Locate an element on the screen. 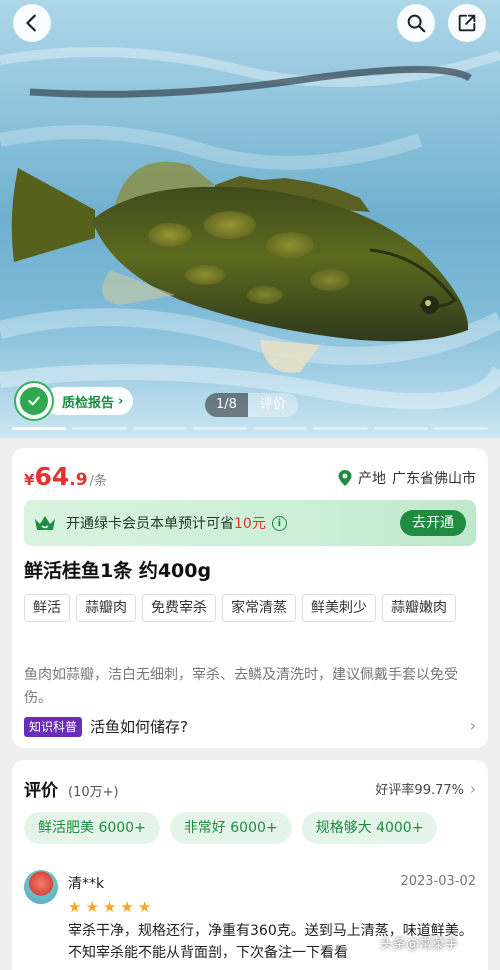  share-button is located at coordinates (467, 23).